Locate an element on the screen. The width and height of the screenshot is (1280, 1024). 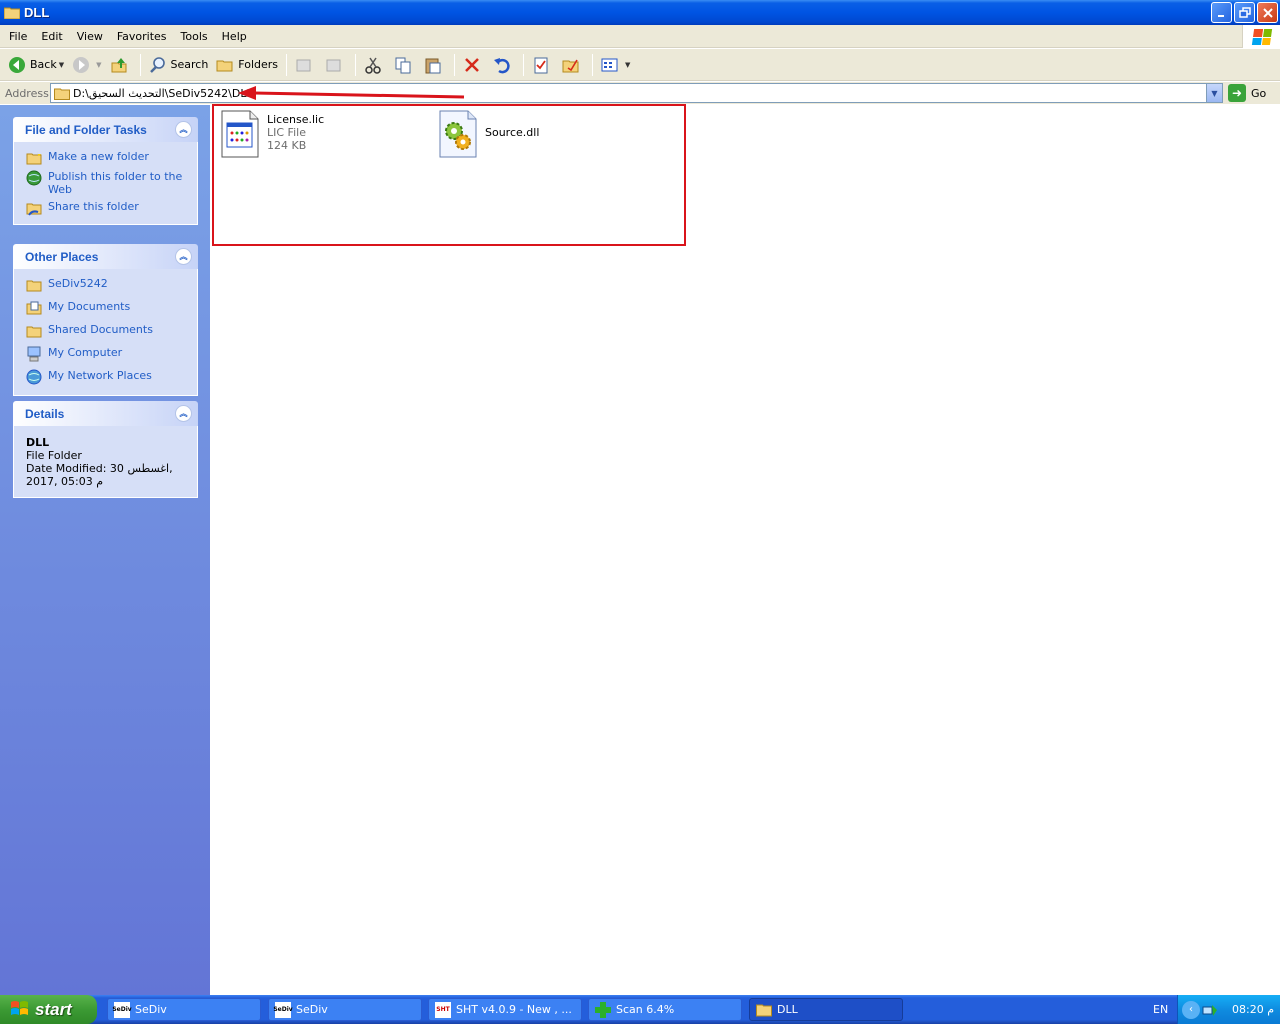
system-tray: ‹ 08:20 م is located at coordinates (1228, 1009).